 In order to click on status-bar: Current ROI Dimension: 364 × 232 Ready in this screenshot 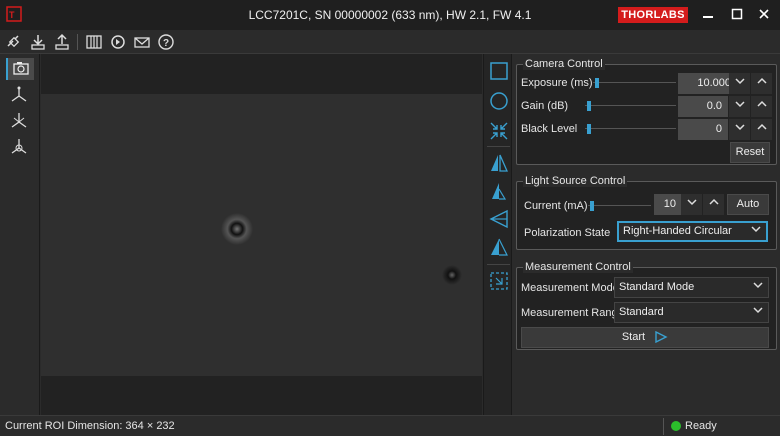, I will do `click(390, 425)`.